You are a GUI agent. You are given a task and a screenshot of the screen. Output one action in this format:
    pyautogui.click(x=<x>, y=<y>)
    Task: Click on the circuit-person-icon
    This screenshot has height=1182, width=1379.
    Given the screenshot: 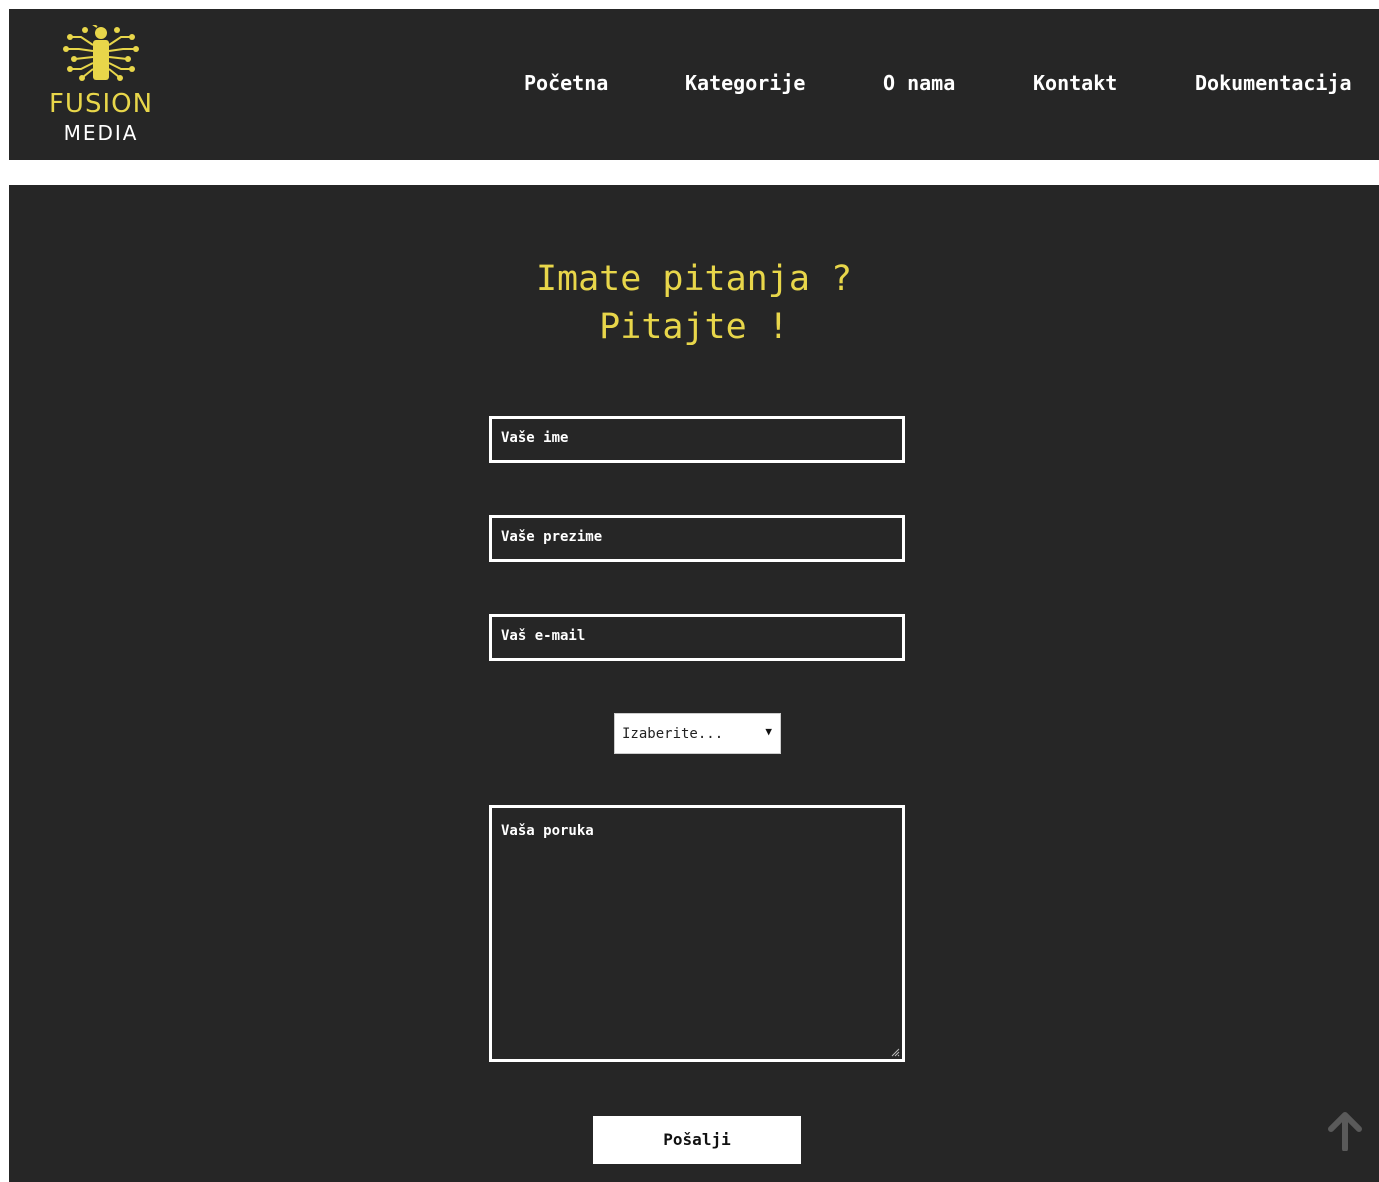 What is the action you would take?
    pyautogui.click(x=101, y=53)
    